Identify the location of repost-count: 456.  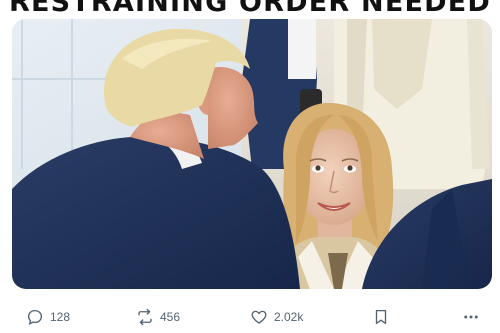
(170, 317).